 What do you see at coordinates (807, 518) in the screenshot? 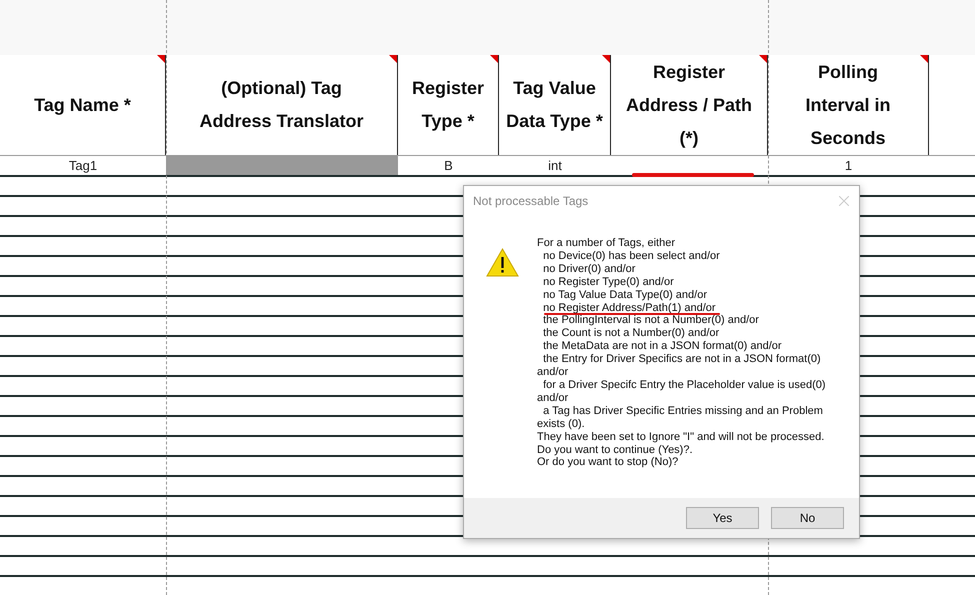
I see `no-button: No` at bounding box center [807, 518].